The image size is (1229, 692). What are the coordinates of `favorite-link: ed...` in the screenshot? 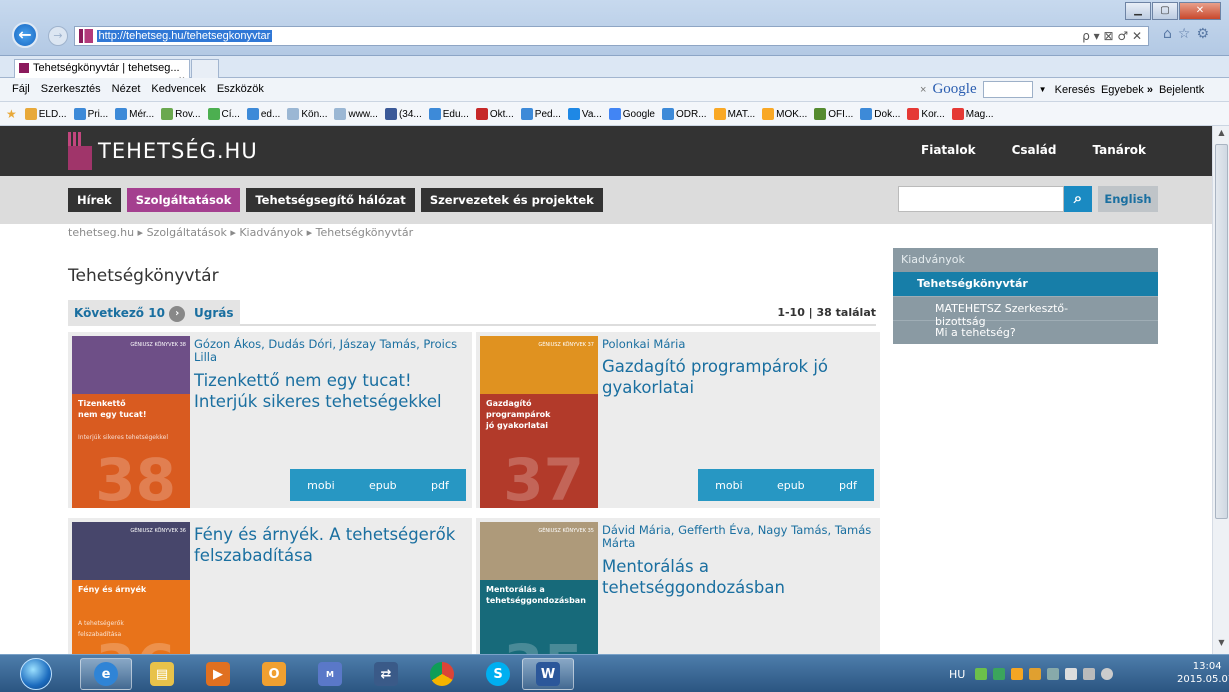 It's located at (263, 114).